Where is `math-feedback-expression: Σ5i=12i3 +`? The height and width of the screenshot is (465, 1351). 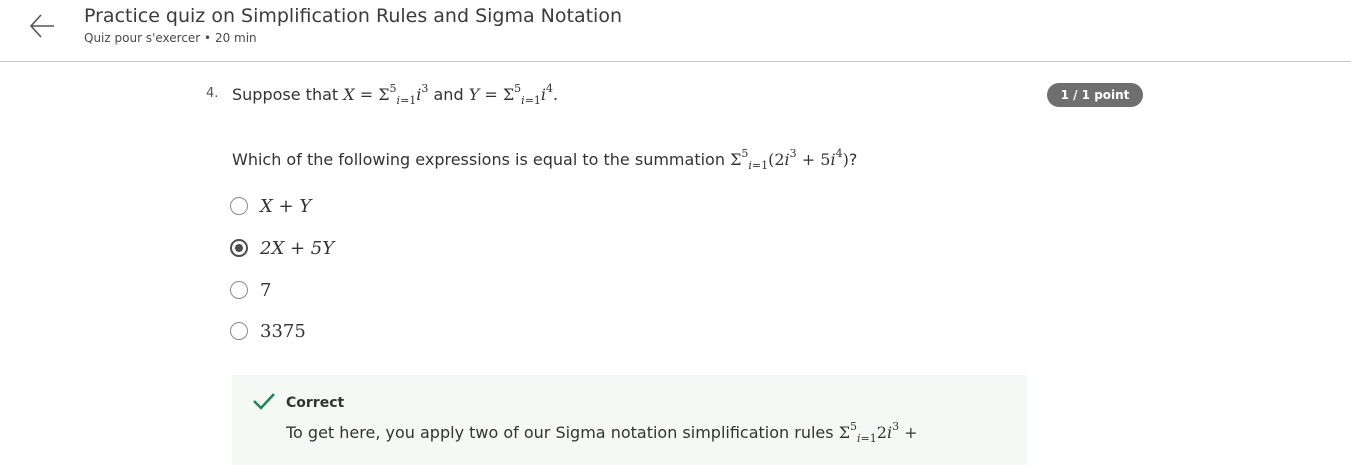 math-feedback-expression: Σ5i=12i3 + is located at coordinates (878, 432).